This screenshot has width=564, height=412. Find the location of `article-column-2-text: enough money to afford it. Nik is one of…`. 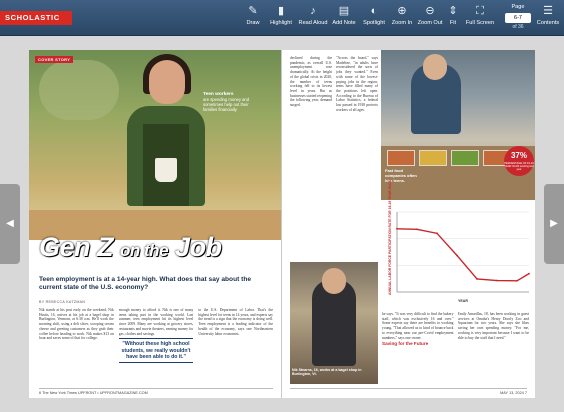

article-column-2-text: enough money to afford it. Nik is one of… is located at coordinates (156, 322).